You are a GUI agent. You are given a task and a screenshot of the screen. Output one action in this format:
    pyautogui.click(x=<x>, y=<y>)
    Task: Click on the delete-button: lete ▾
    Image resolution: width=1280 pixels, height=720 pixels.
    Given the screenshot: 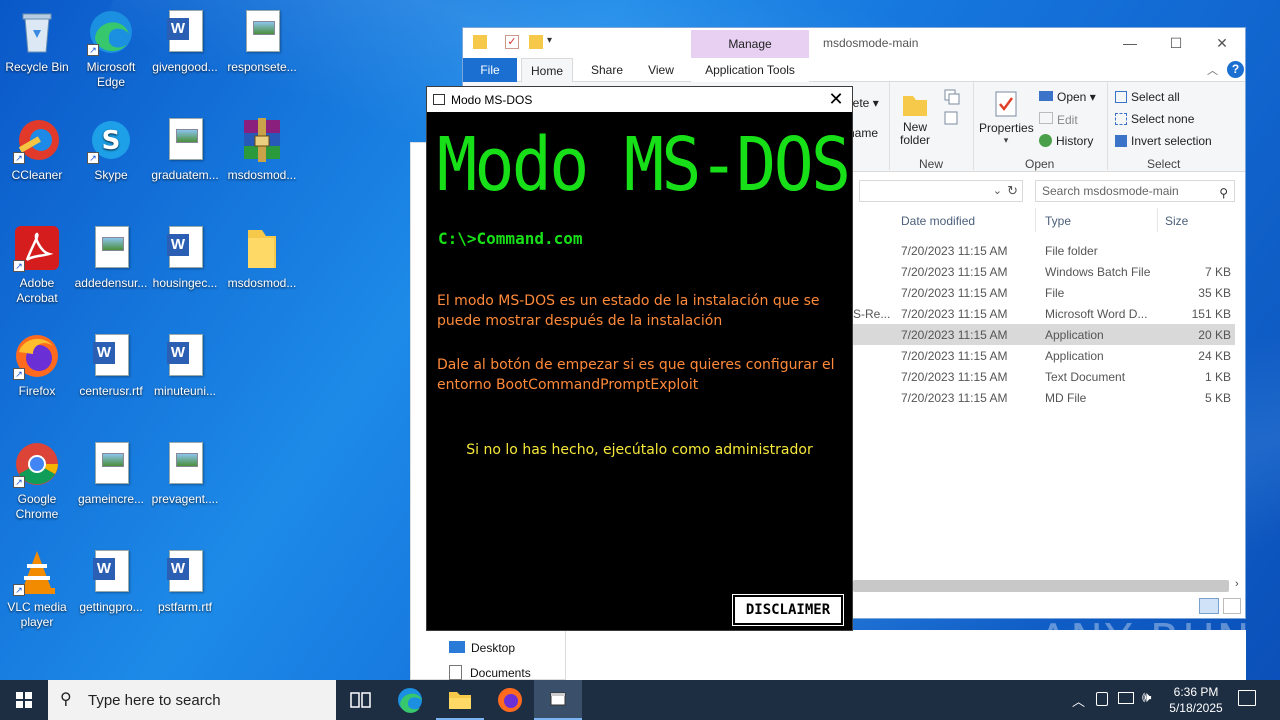 What is the action you would take?
    pyautogui.click(x=864, y=103)
    